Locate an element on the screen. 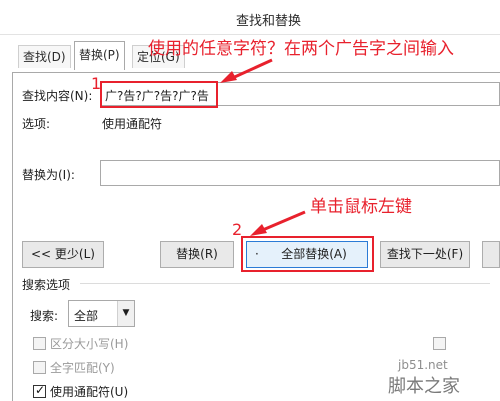 This screenshot has height=401, width=500. annotation-number-2: 2 is located at coordinates (237, 229).